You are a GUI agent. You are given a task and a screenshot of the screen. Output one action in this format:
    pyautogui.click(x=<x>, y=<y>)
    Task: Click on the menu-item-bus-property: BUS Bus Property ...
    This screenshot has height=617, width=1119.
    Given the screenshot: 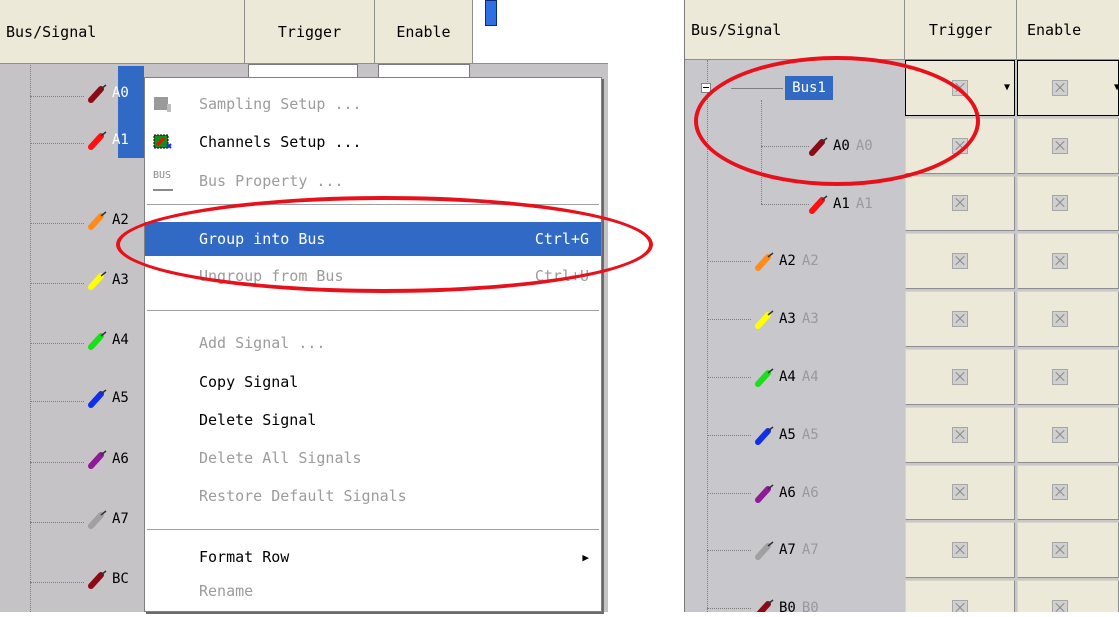 What is the action you would take?
    pyautogui.click(x=373, y=181)
    